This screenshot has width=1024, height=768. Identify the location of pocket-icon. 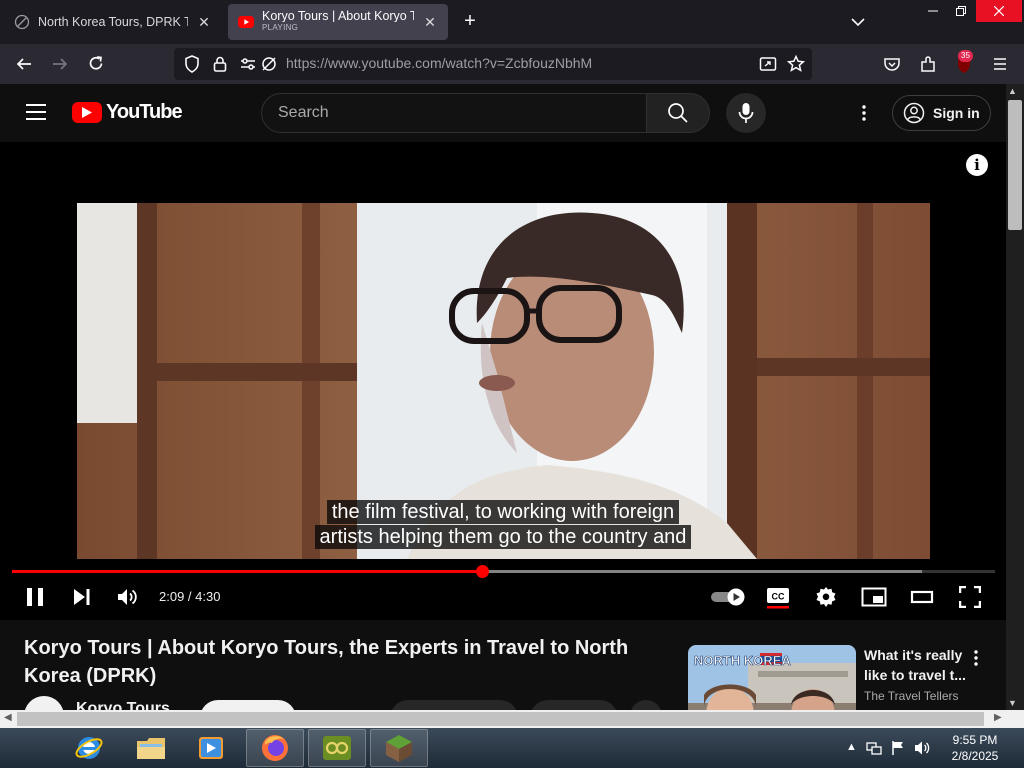
(892, 64).